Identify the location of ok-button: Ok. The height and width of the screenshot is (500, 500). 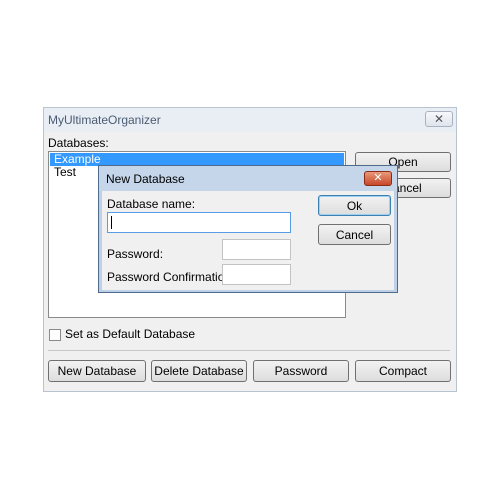
(354, 205).